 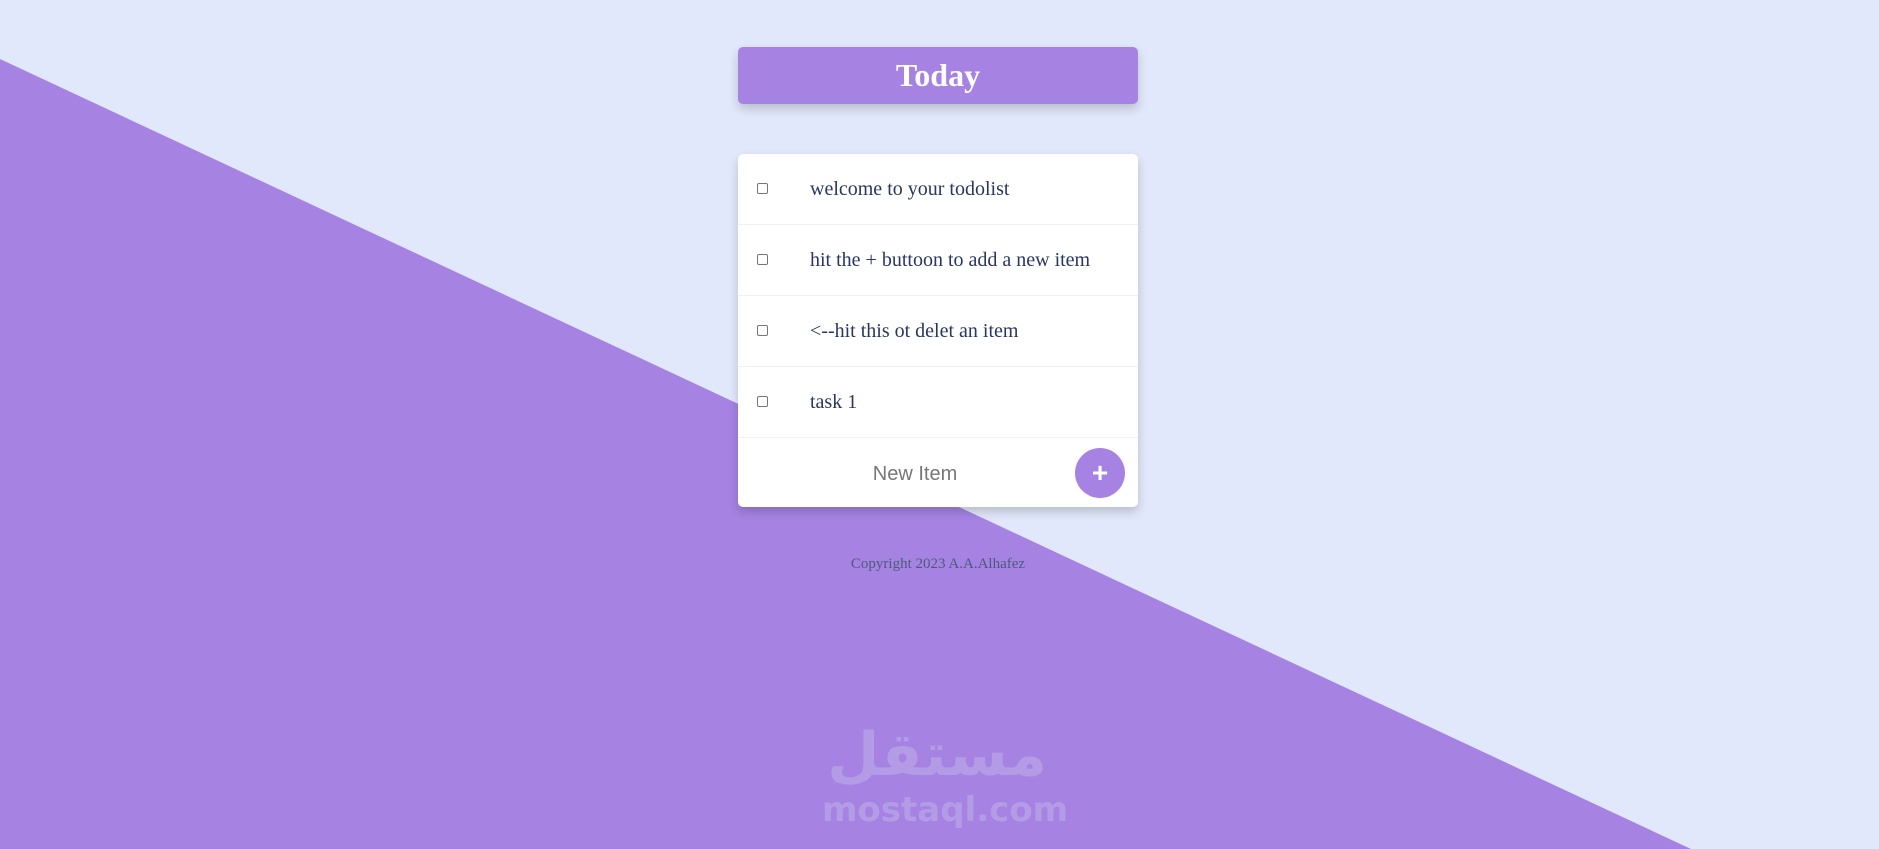 I want to click on watermark-arabic-text: مستقل, so click(x=937, y=755).